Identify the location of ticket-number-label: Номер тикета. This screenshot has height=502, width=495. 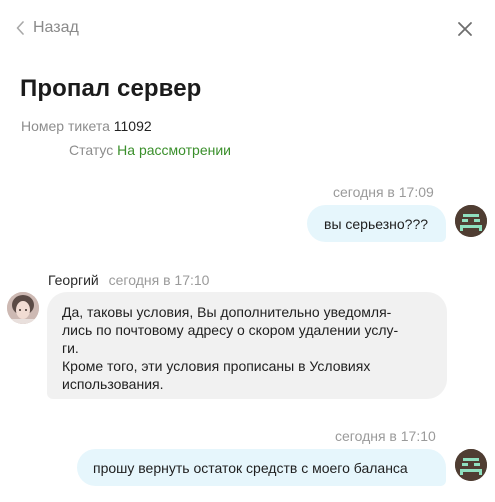
(65, 126).